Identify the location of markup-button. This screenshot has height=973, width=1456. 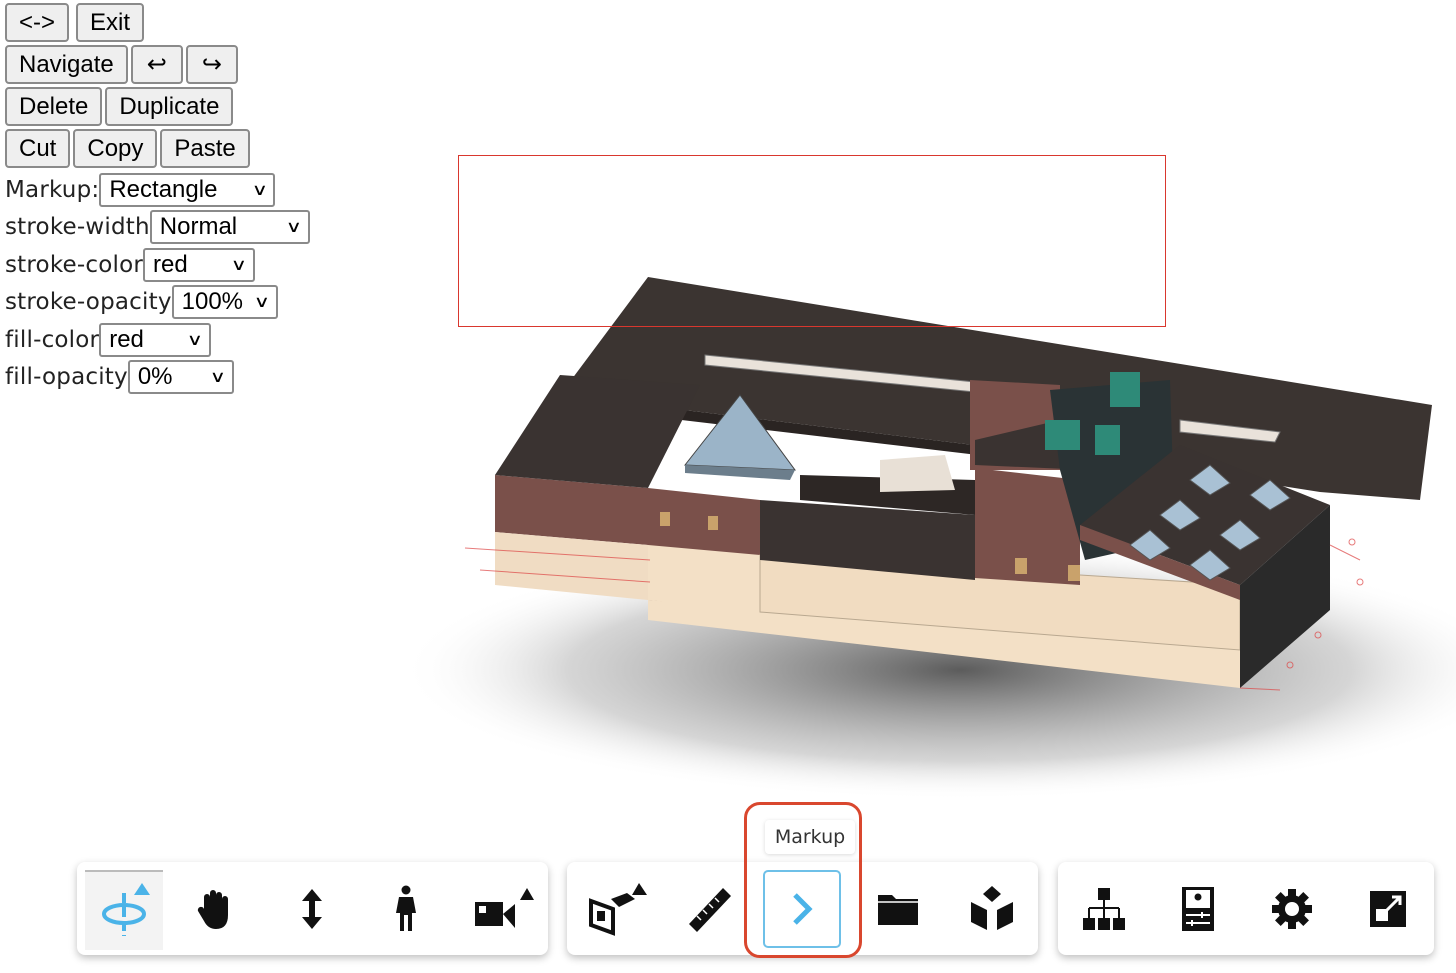
(802, 909).